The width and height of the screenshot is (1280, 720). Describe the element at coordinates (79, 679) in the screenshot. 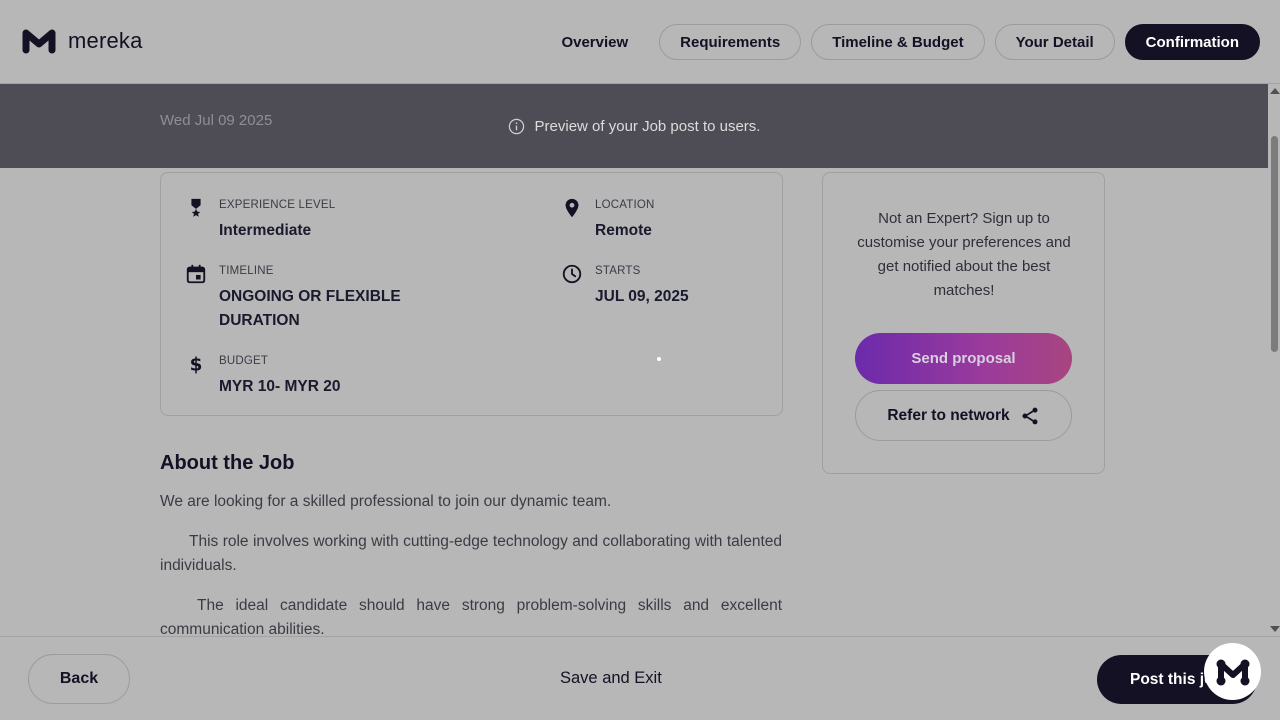

I see `back-button: Back` at that location.